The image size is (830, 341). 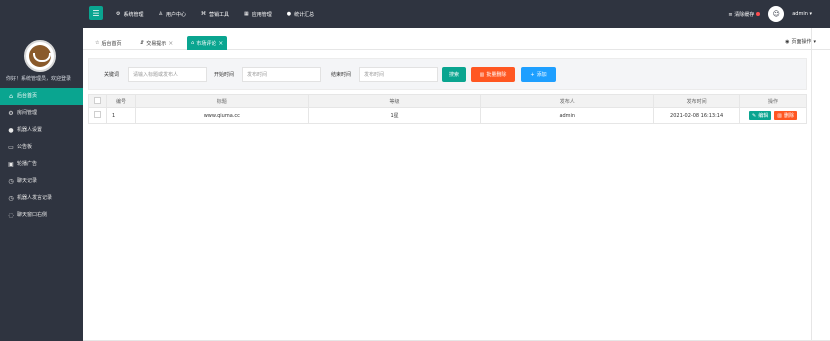 I want to click on top-nav-system: ⚙ 系统管理, so click(x=130, y=14).